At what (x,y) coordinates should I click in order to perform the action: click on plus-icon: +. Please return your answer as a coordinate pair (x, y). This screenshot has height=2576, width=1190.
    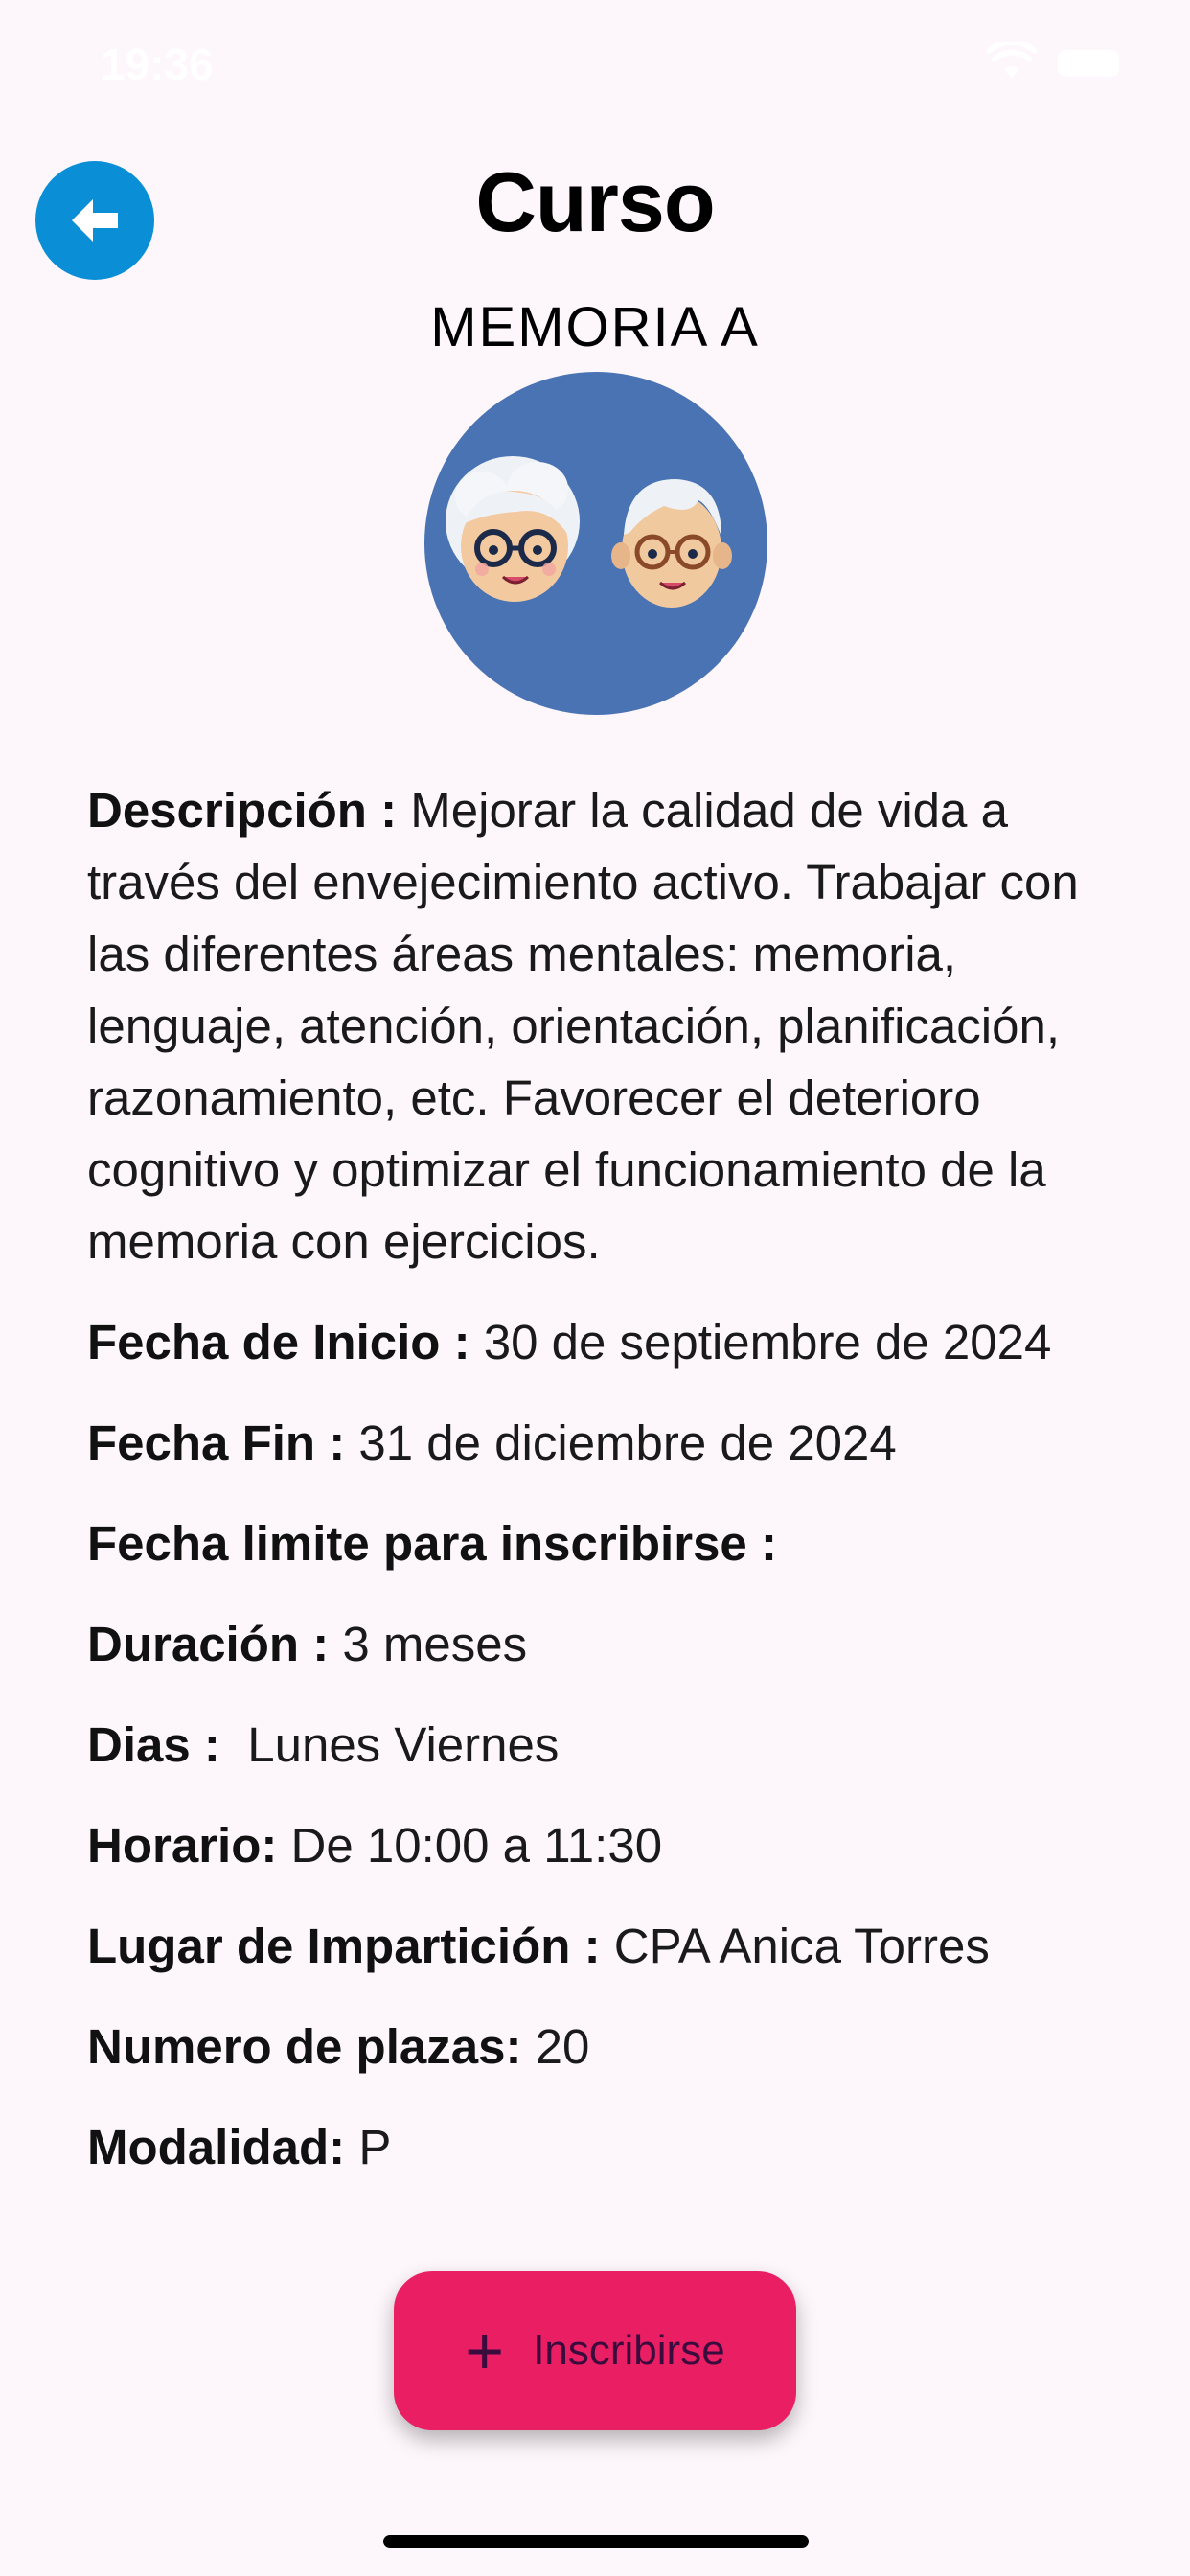
    Looking at the image, I should click on (485, 2350).